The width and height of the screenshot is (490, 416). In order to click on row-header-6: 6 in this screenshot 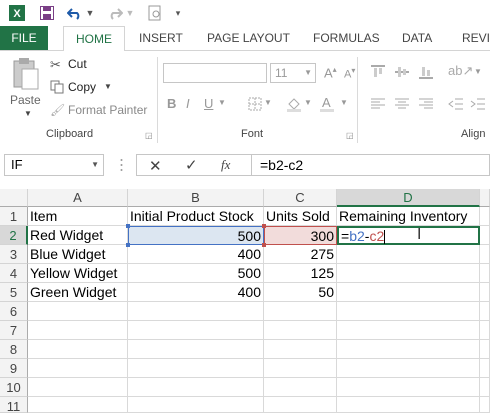, I will do `click(14, 311)`.